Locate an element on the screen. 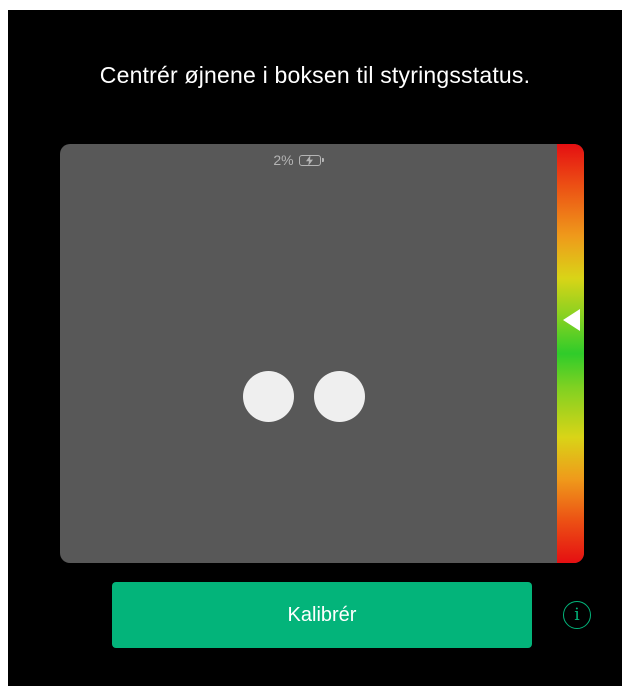 This screenshot has height=686, width=622. tracking-status-bar is located at coordinates (570, 353).